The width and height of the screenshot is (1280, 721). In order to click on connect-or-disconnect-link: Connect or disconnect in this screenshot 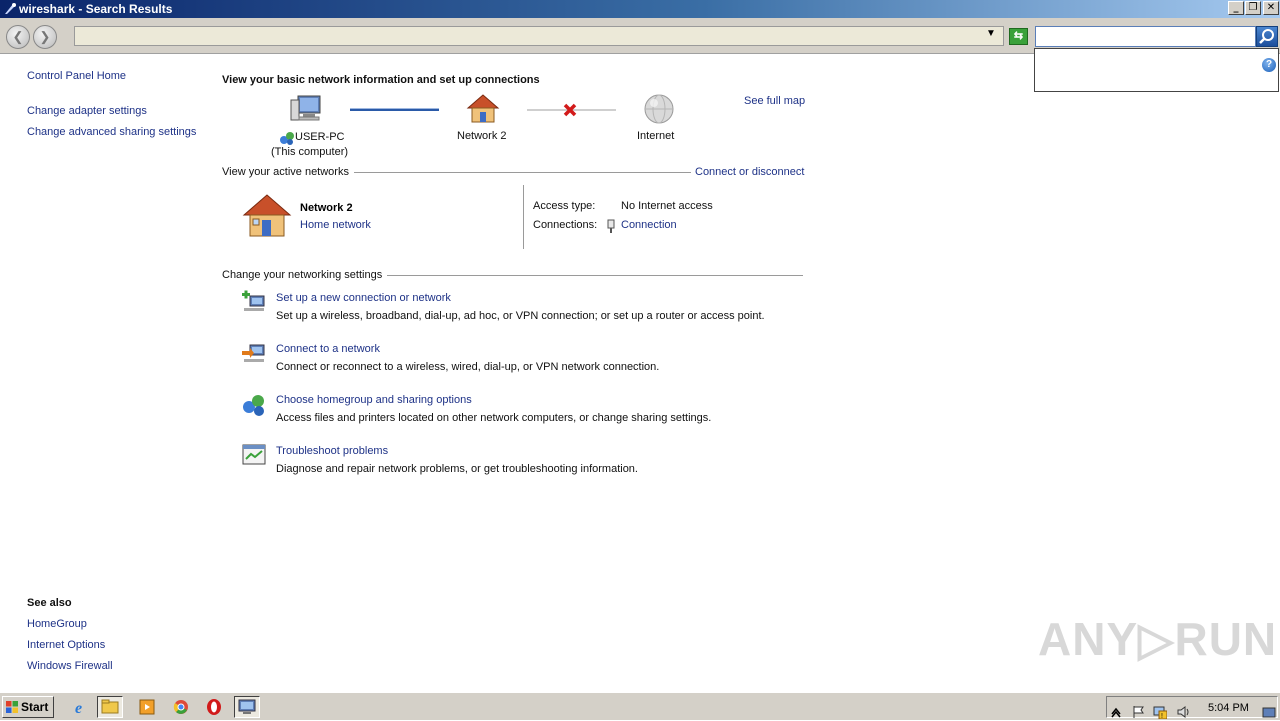, I will do `click(749, 172)`.